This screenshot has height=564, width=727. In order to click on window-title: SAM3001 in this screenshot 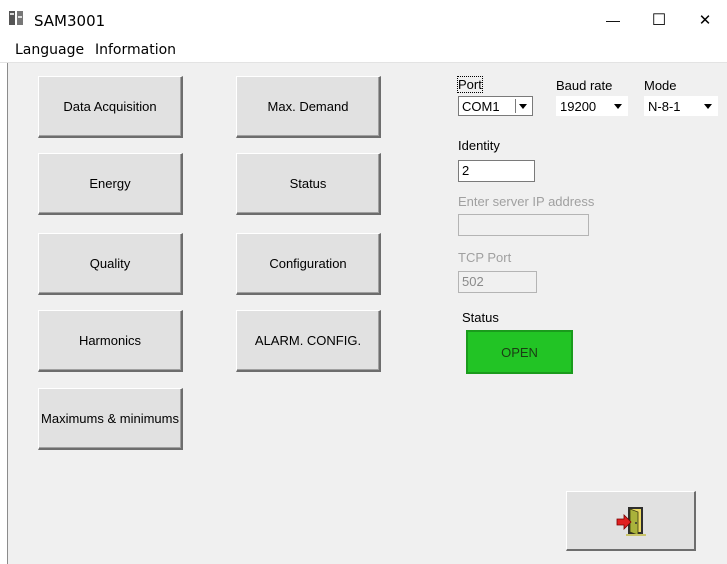, I will do `click(70, 21)`.